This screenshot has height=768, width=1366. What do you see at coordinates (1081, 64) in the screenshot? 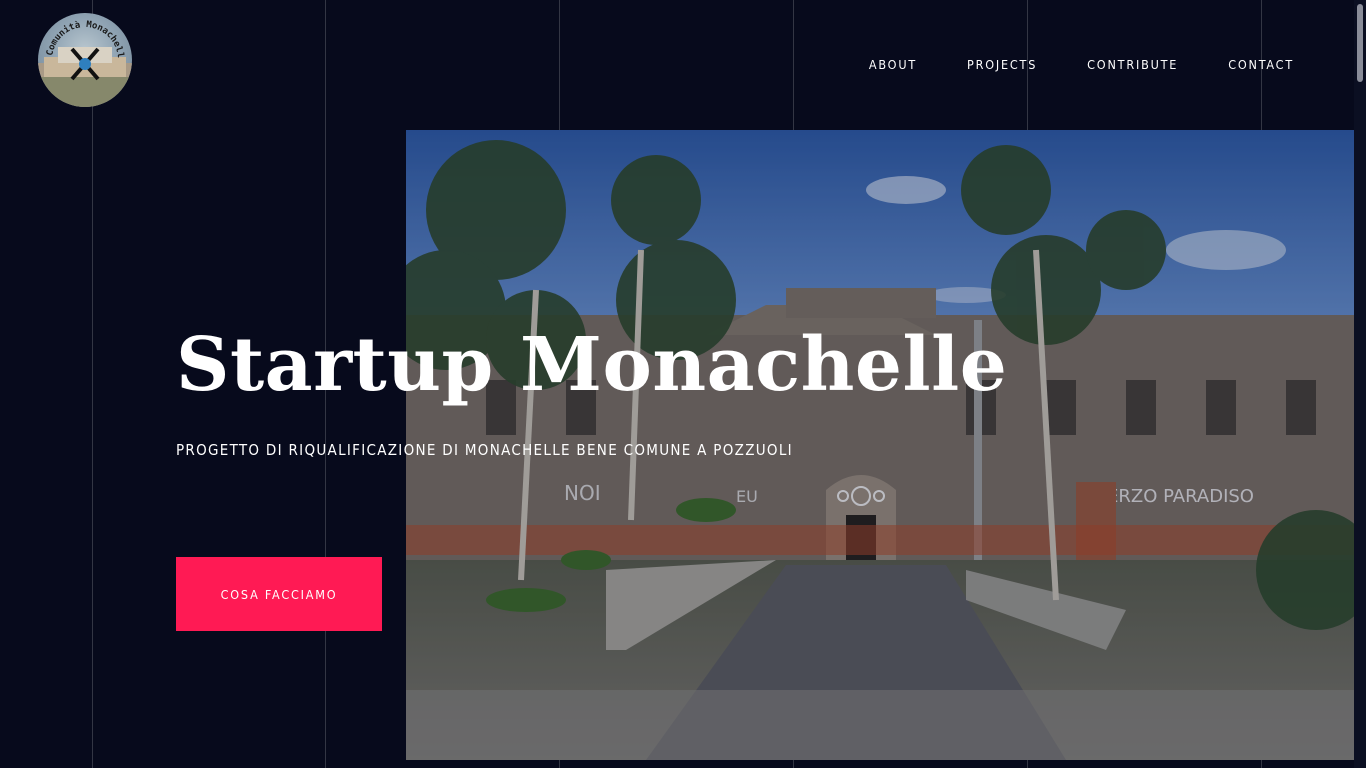
I see `main-nav: ABOUT PROJECTS CONTRIBUTE CONTACT` at bounding box center [1081, 64].